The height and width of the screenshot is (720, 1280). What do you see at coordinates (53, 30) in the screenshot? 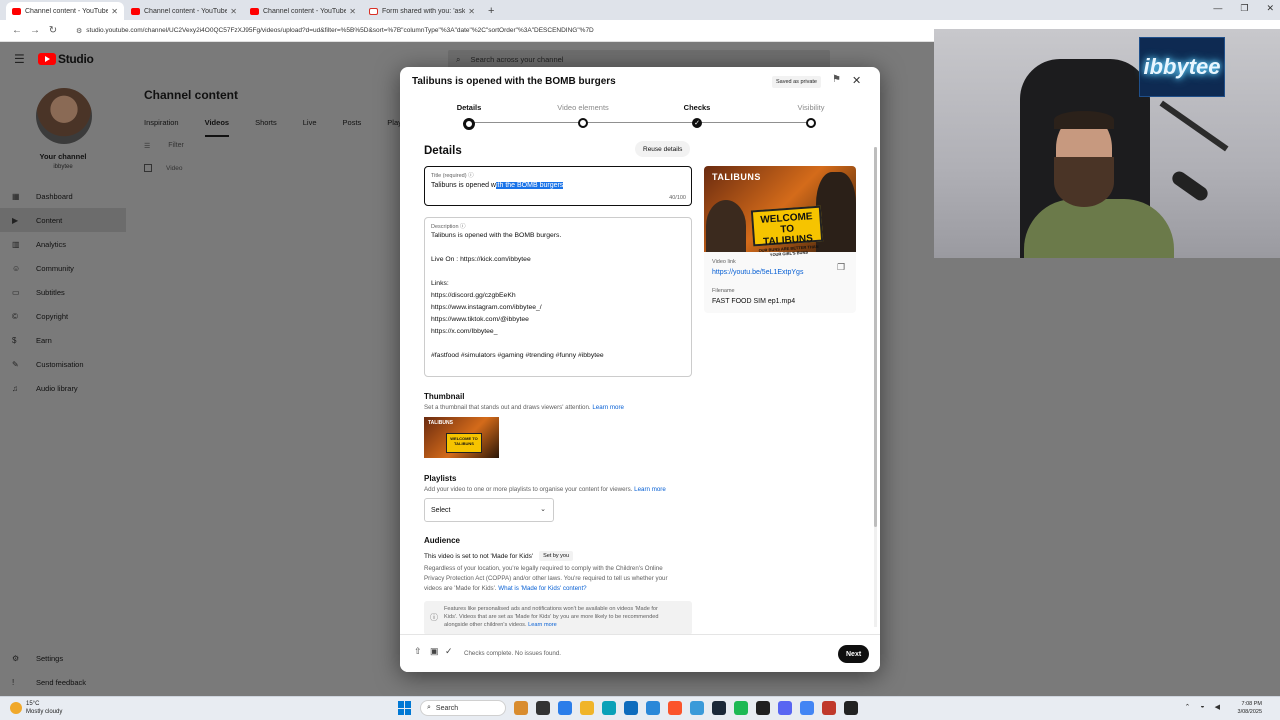
I see `reload-icon: ↻` at bounding box center [53, 30].